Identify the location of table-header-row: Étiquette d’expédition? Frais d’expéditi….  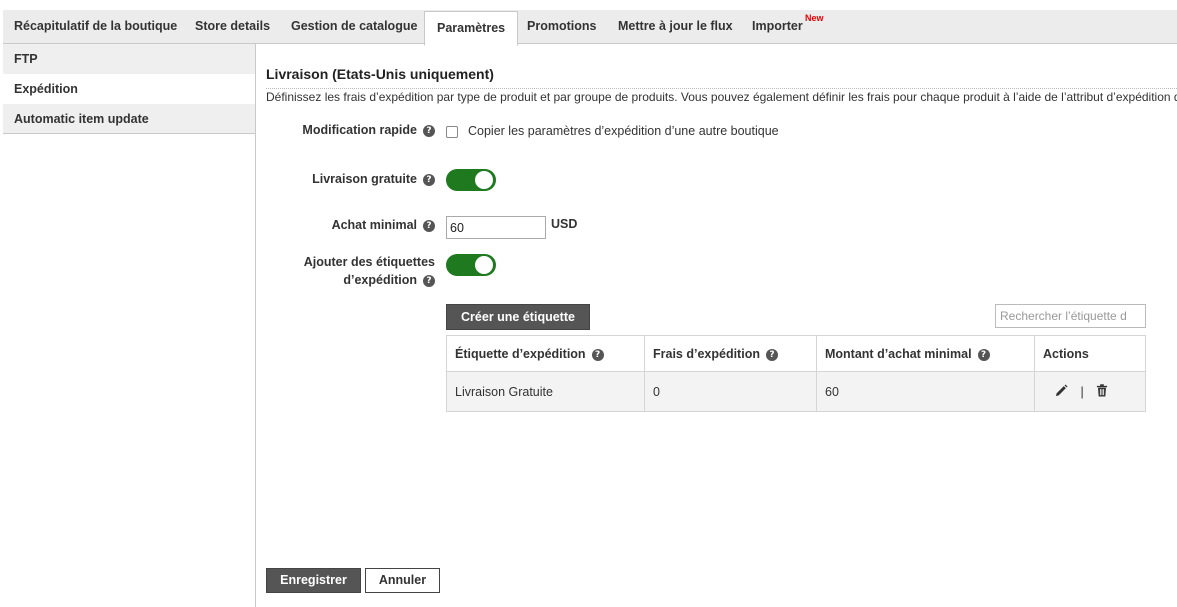
(796, 353).